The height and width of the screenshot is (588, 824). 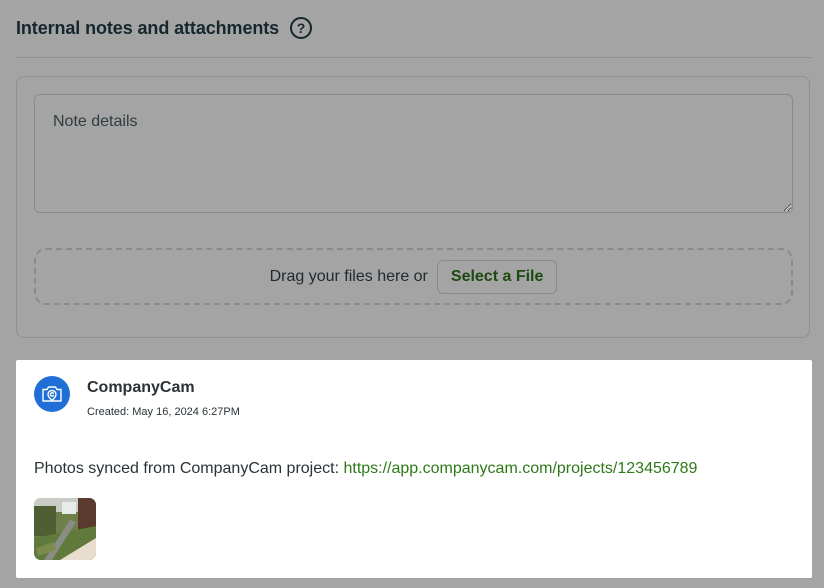 What do you see at coordinates (148, 27) in the screenshot?
I see `section-title: Internal notes and attachments` at bounding box center [148, 27].